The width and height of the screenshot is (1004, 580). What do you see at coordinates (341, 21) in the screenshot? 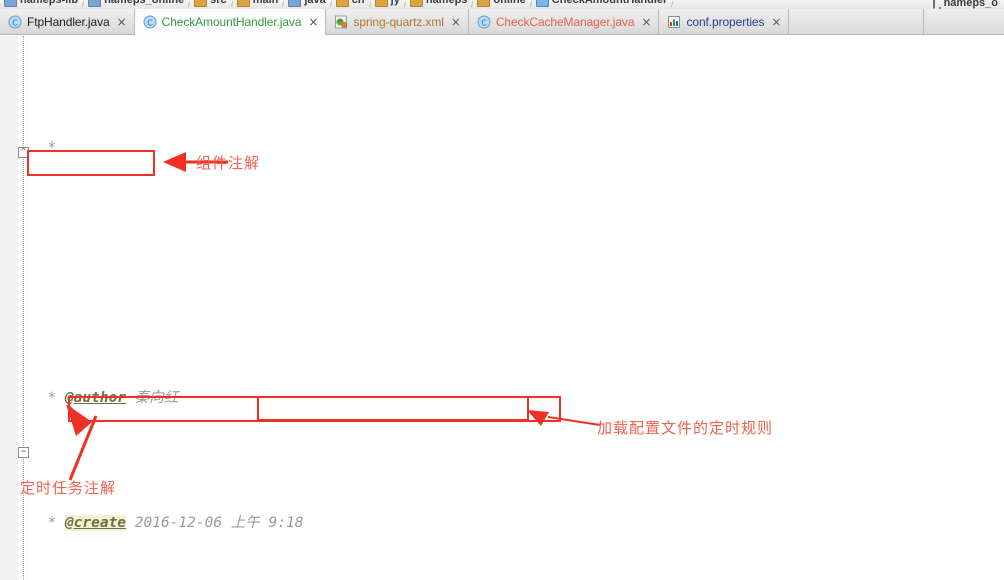
I see `xml-spring-icon` at bounding box center [341, 21].